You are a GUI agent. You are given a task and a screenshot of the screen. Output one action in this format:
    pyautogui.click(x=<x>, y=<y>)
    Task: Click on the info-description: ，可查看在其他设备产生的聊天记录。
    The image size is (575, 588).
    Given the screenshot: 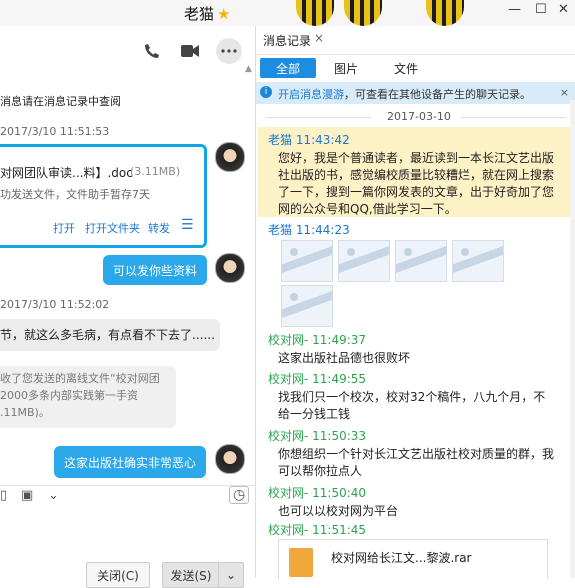 What is the action you would take?
    pyautogui.click(x=437, y=94)
    